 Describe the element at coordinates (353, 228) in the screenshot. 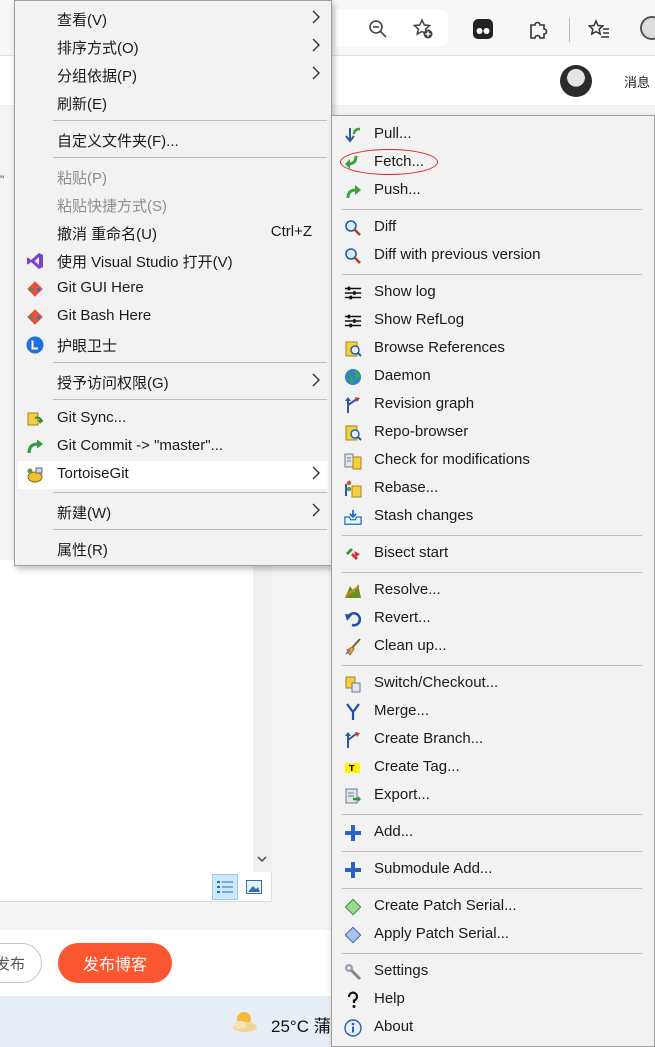

I see `diff-magnifier-icon` at that location.